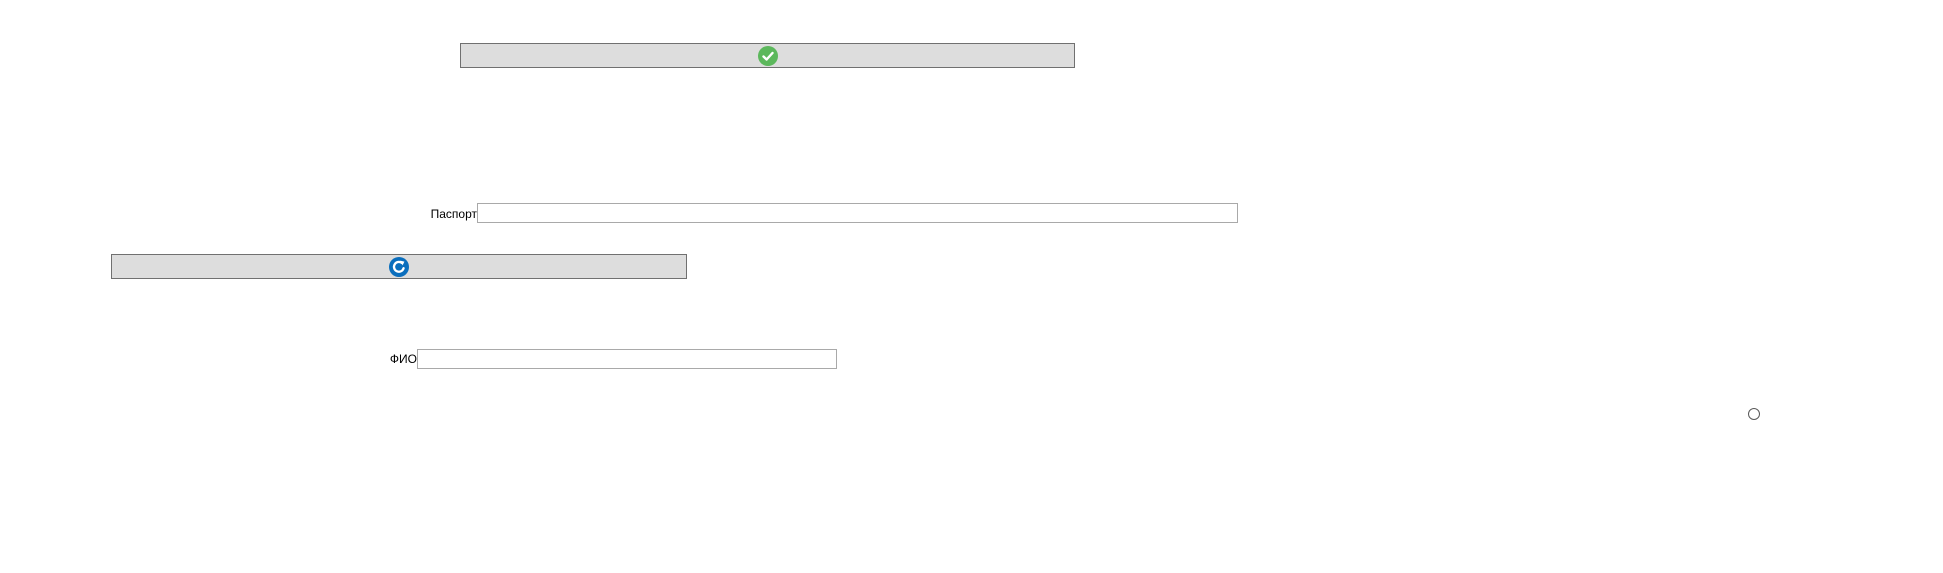 Image resolution: width=1943 pixels, height=573 pixels. Describe the element at coordinates (403, 359) in the screenshot. I see `fio-label: ФИО` at that location.